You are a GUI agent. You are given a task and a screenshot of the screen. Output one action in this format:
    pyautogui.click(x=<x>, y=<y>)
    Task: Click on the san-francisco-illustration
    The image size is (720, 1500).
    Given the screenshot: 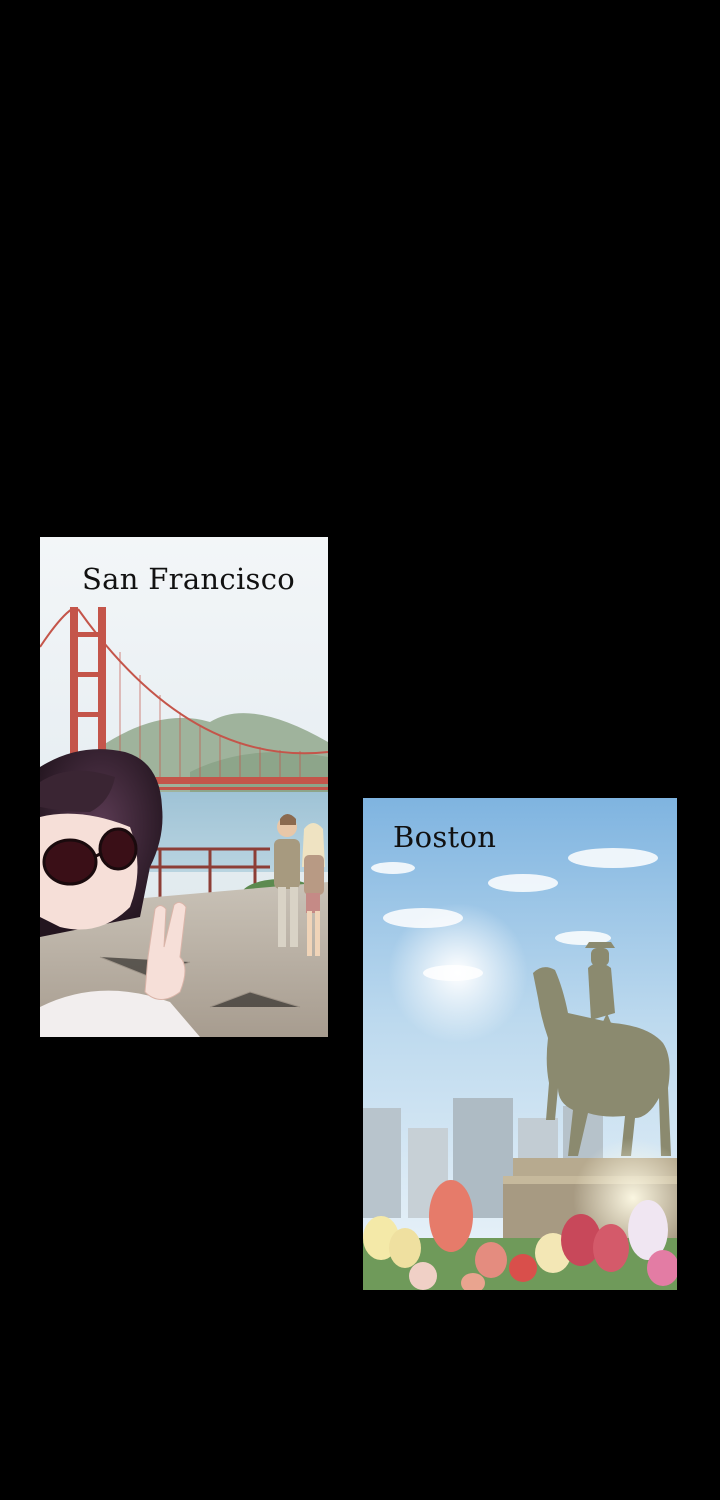 What is the action you would take?
    pyautogui.click(x=184, y=787)
    